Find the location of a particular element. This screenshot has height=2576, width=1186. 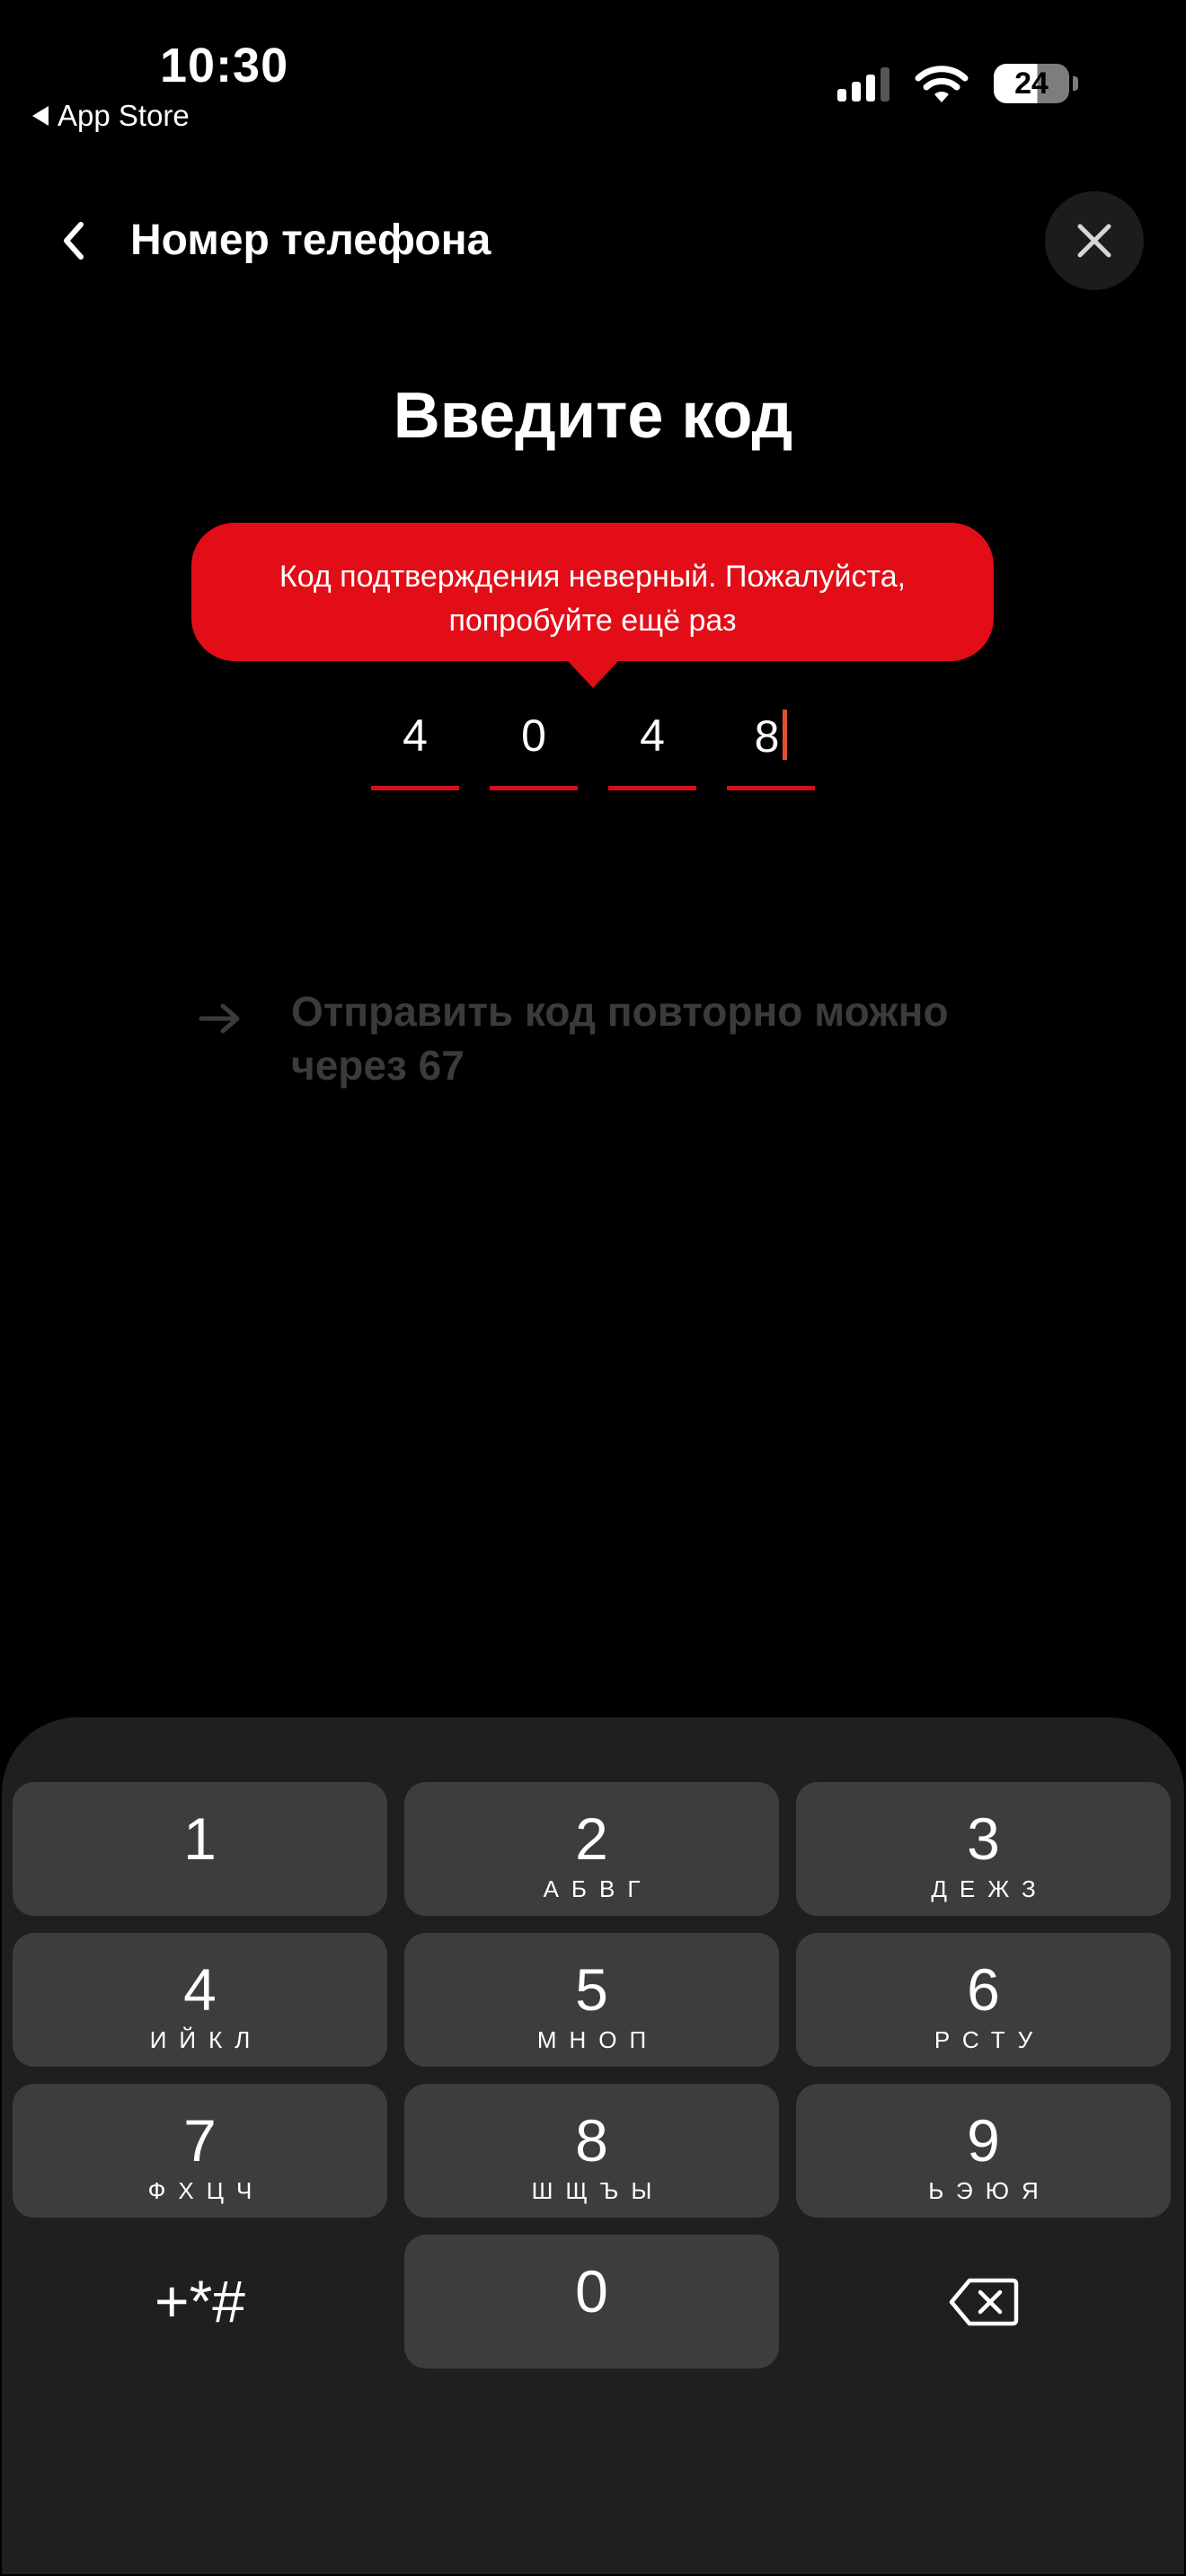

key-symbols: +*# is located at coordinates (200, 2302).